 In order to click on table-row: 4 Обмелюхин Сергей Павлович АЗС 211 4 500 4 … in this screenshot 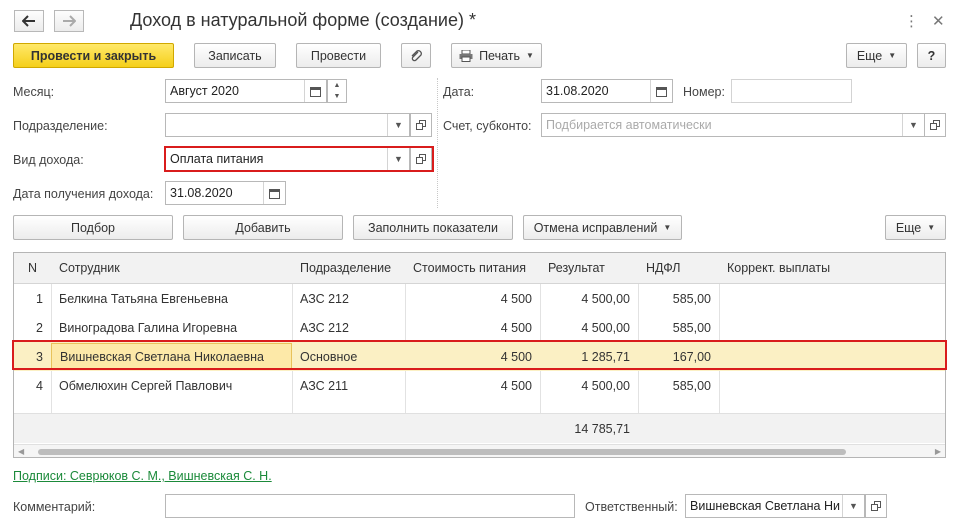, I will do `click(479, 385)`.